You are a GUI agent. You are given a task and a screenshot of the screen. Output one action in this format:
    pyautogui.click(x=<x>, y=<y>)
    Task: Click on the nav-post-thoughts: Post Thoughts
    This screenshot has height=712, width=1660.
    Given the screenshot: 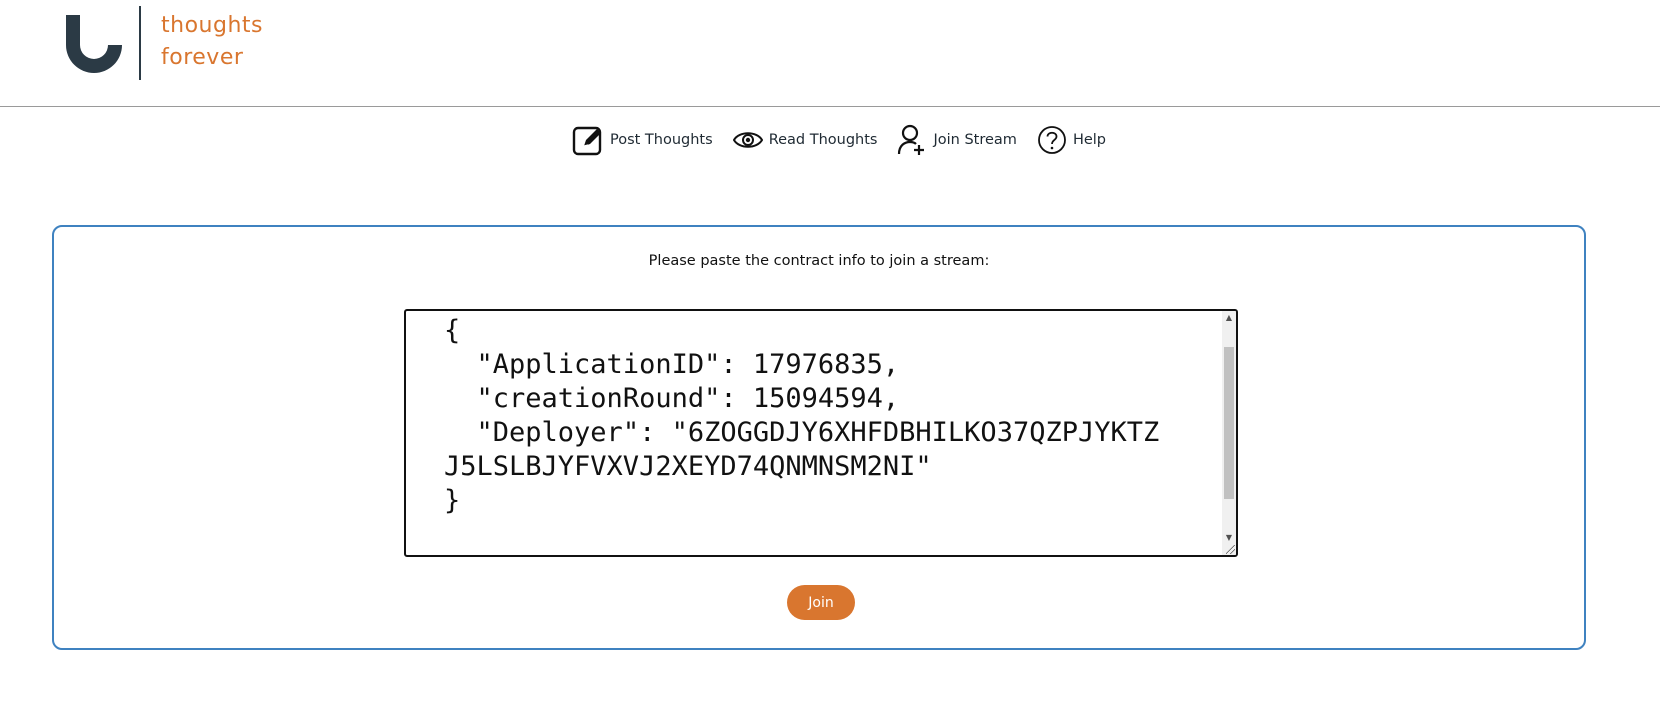 What is the action you would take?
    pyautogui.click(x=642, y=140)
    